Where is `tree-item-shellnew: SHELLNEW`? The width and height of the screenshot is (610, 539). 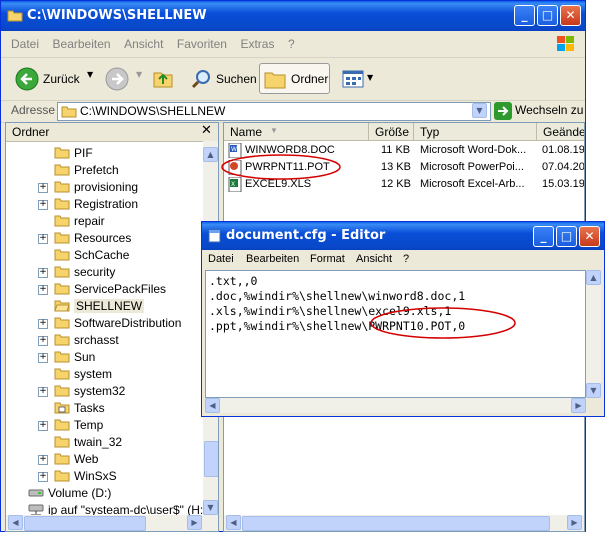
tree-item-shellnew: SHELLNEW is located at coordinates (106, 306).